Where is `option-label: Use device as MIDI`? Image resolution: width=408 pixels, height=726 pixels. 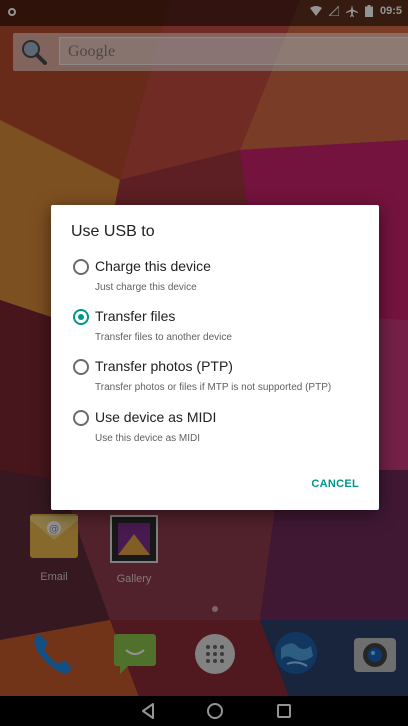
option-label: Use device as MIDI is located at coordinates (156, 417).